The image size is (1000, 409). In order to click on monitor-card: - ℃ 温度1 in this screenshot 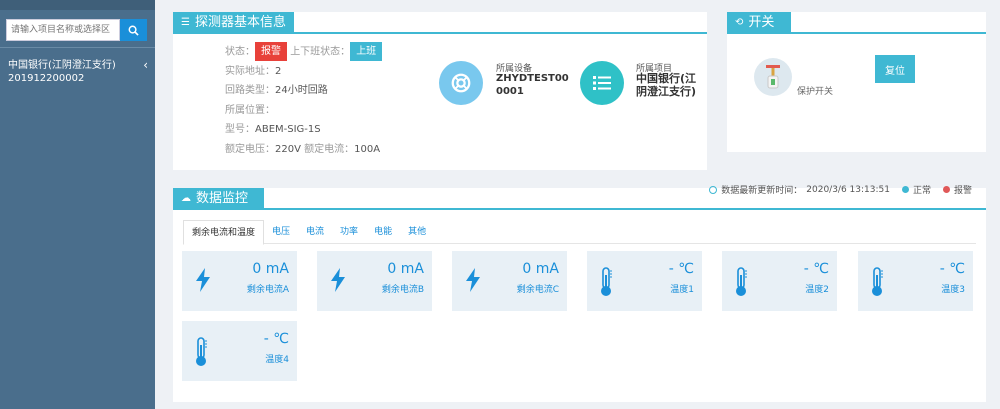, I will do `click(644, 281)`.